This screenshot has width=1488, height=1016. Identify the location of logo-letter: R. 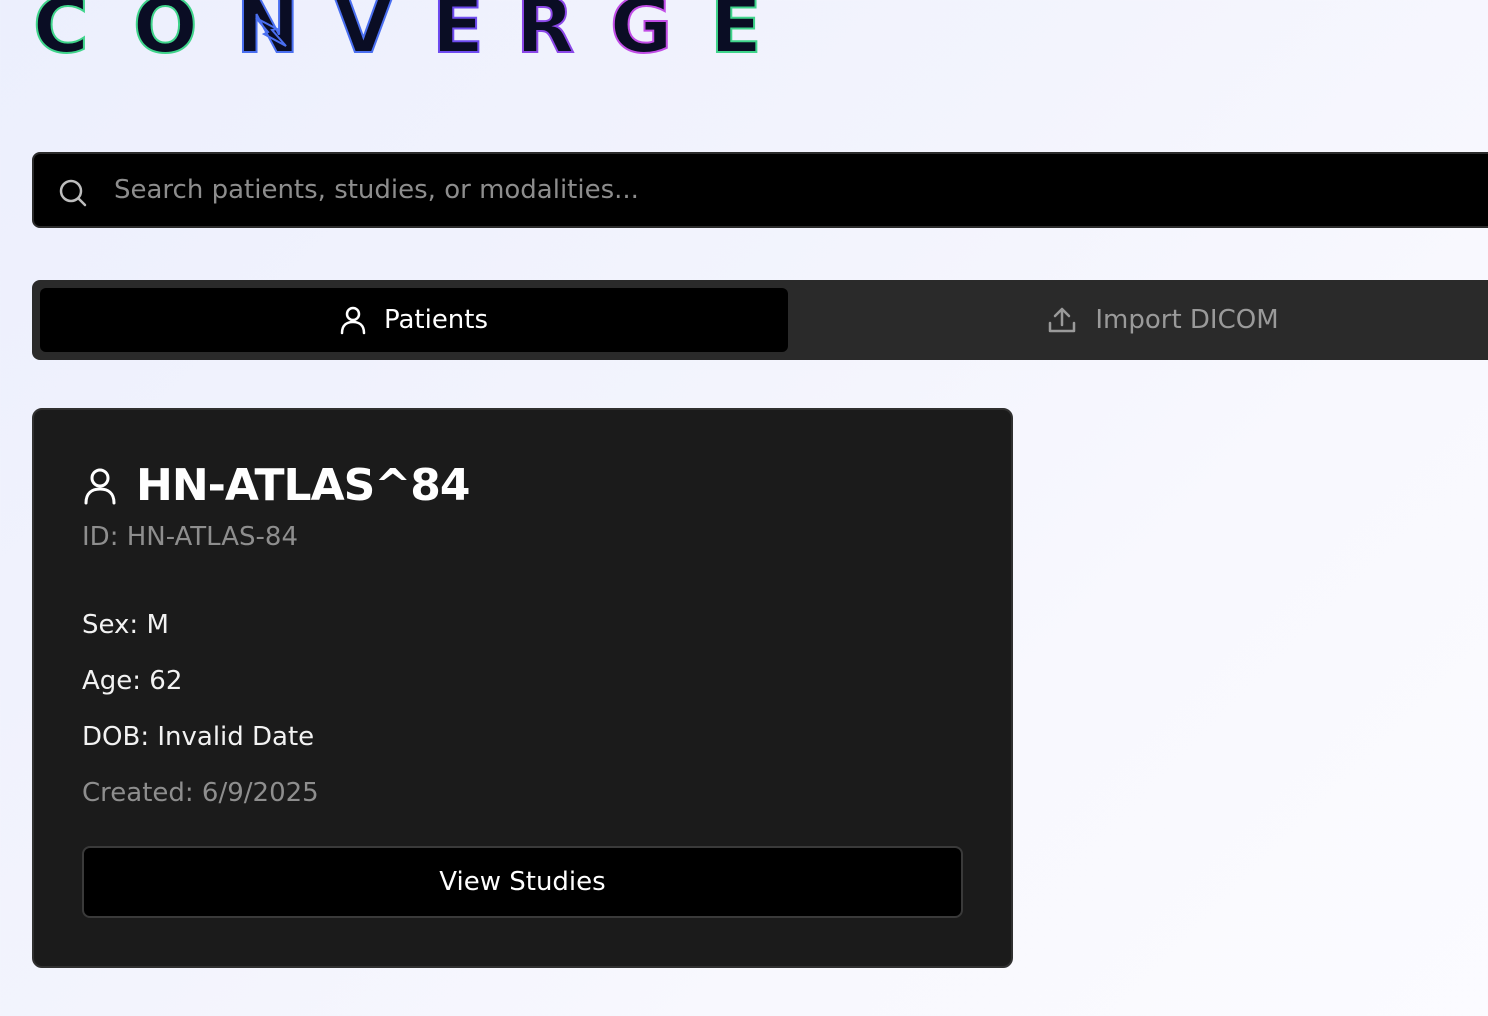
(545, 35).